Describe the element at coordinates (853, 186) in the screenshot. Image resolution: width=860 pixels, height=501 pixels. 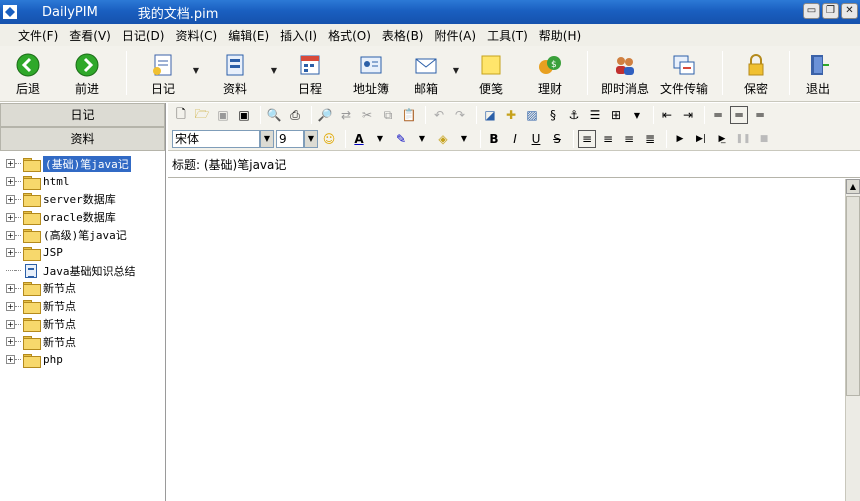
I see `scroll-up-icon: ▲` at that location.